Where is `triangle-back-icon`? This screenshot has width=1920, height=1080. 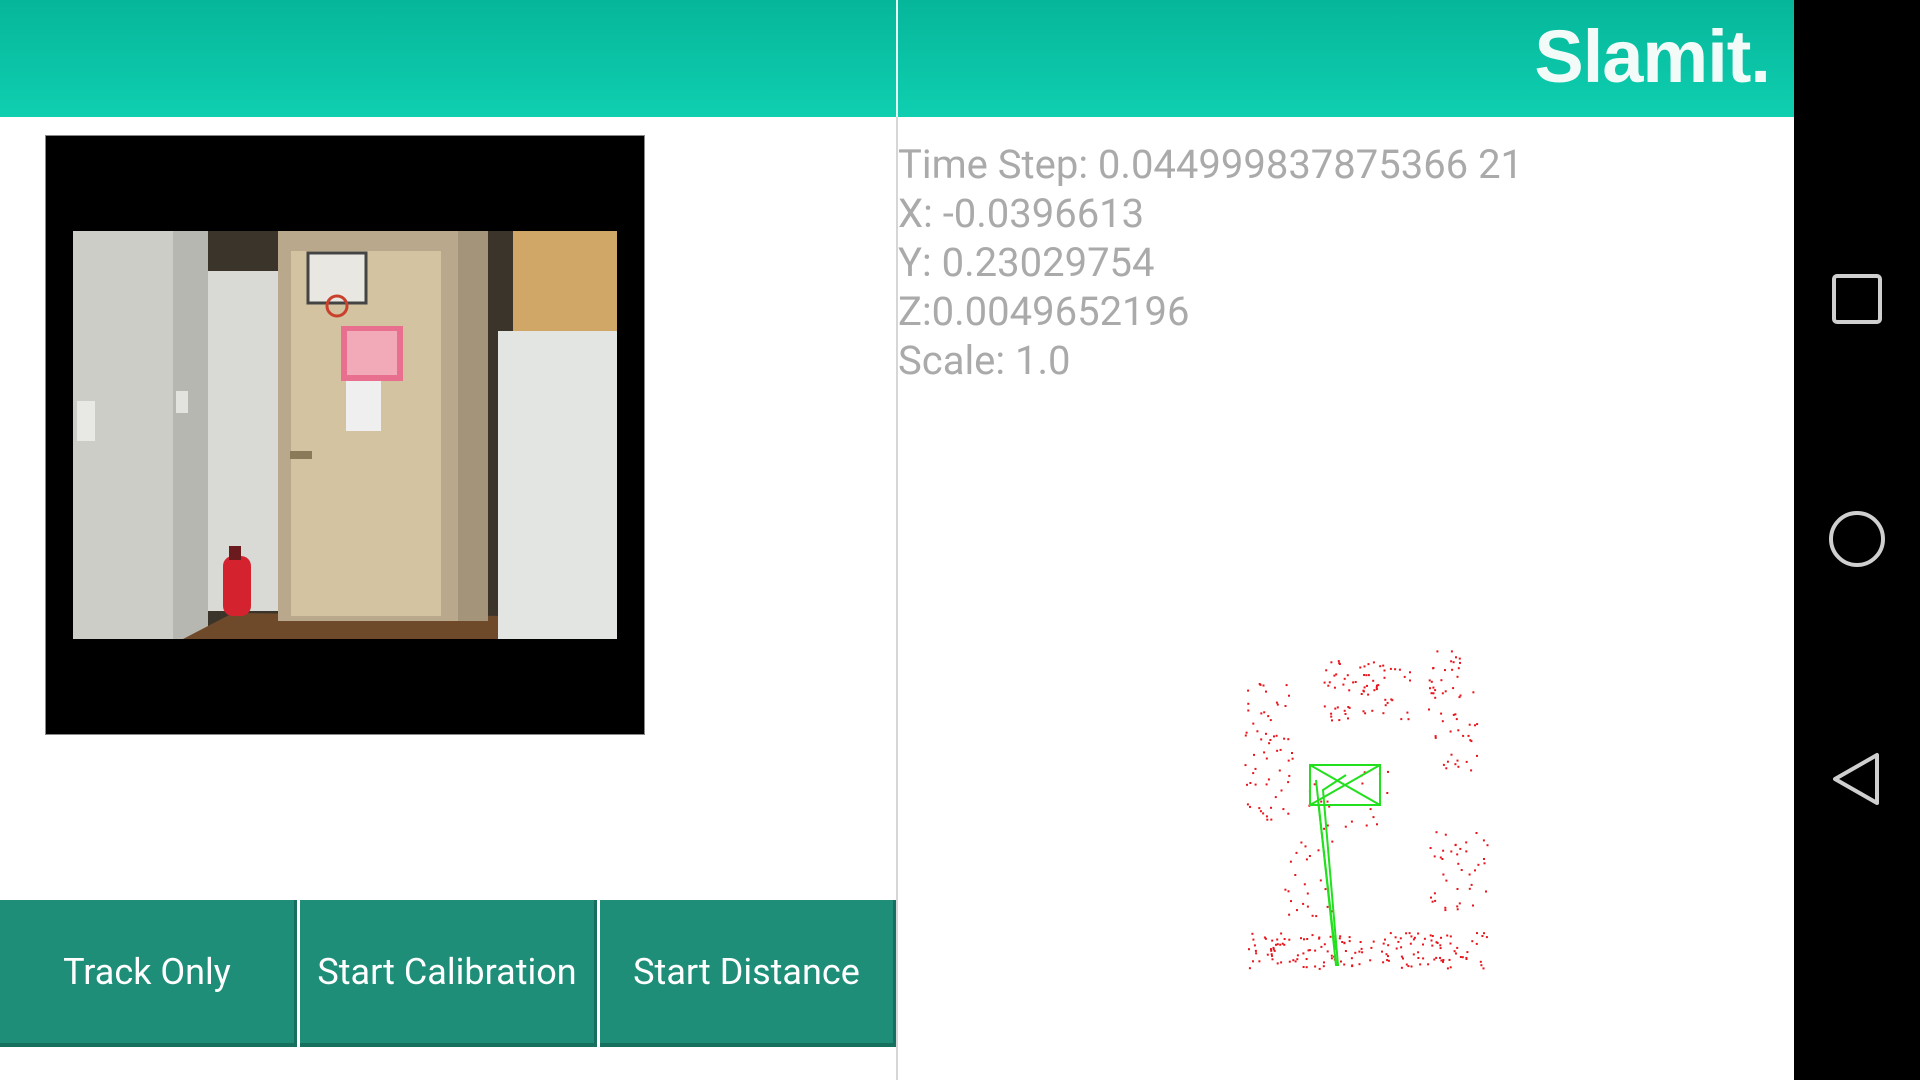 triangle-back-icon is located at coordinates (1857, 779).